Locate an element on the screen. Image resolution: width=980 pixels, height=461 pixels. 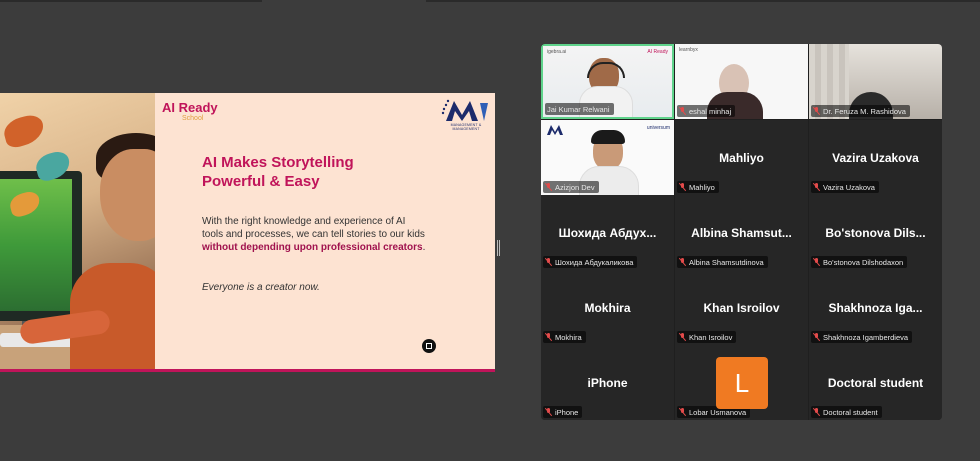
illustration-child-head is located at coordinates (127, 195).